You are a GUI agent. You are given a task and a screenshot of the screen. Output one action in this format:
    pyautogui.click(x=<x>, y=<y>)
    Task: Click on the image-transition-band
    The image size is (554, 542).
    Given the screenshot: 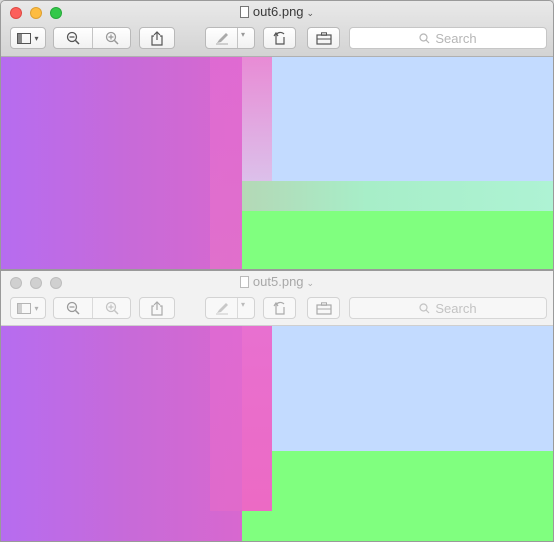 What is the action you would take?
    pyautogui.click(x=397, y=196)
    